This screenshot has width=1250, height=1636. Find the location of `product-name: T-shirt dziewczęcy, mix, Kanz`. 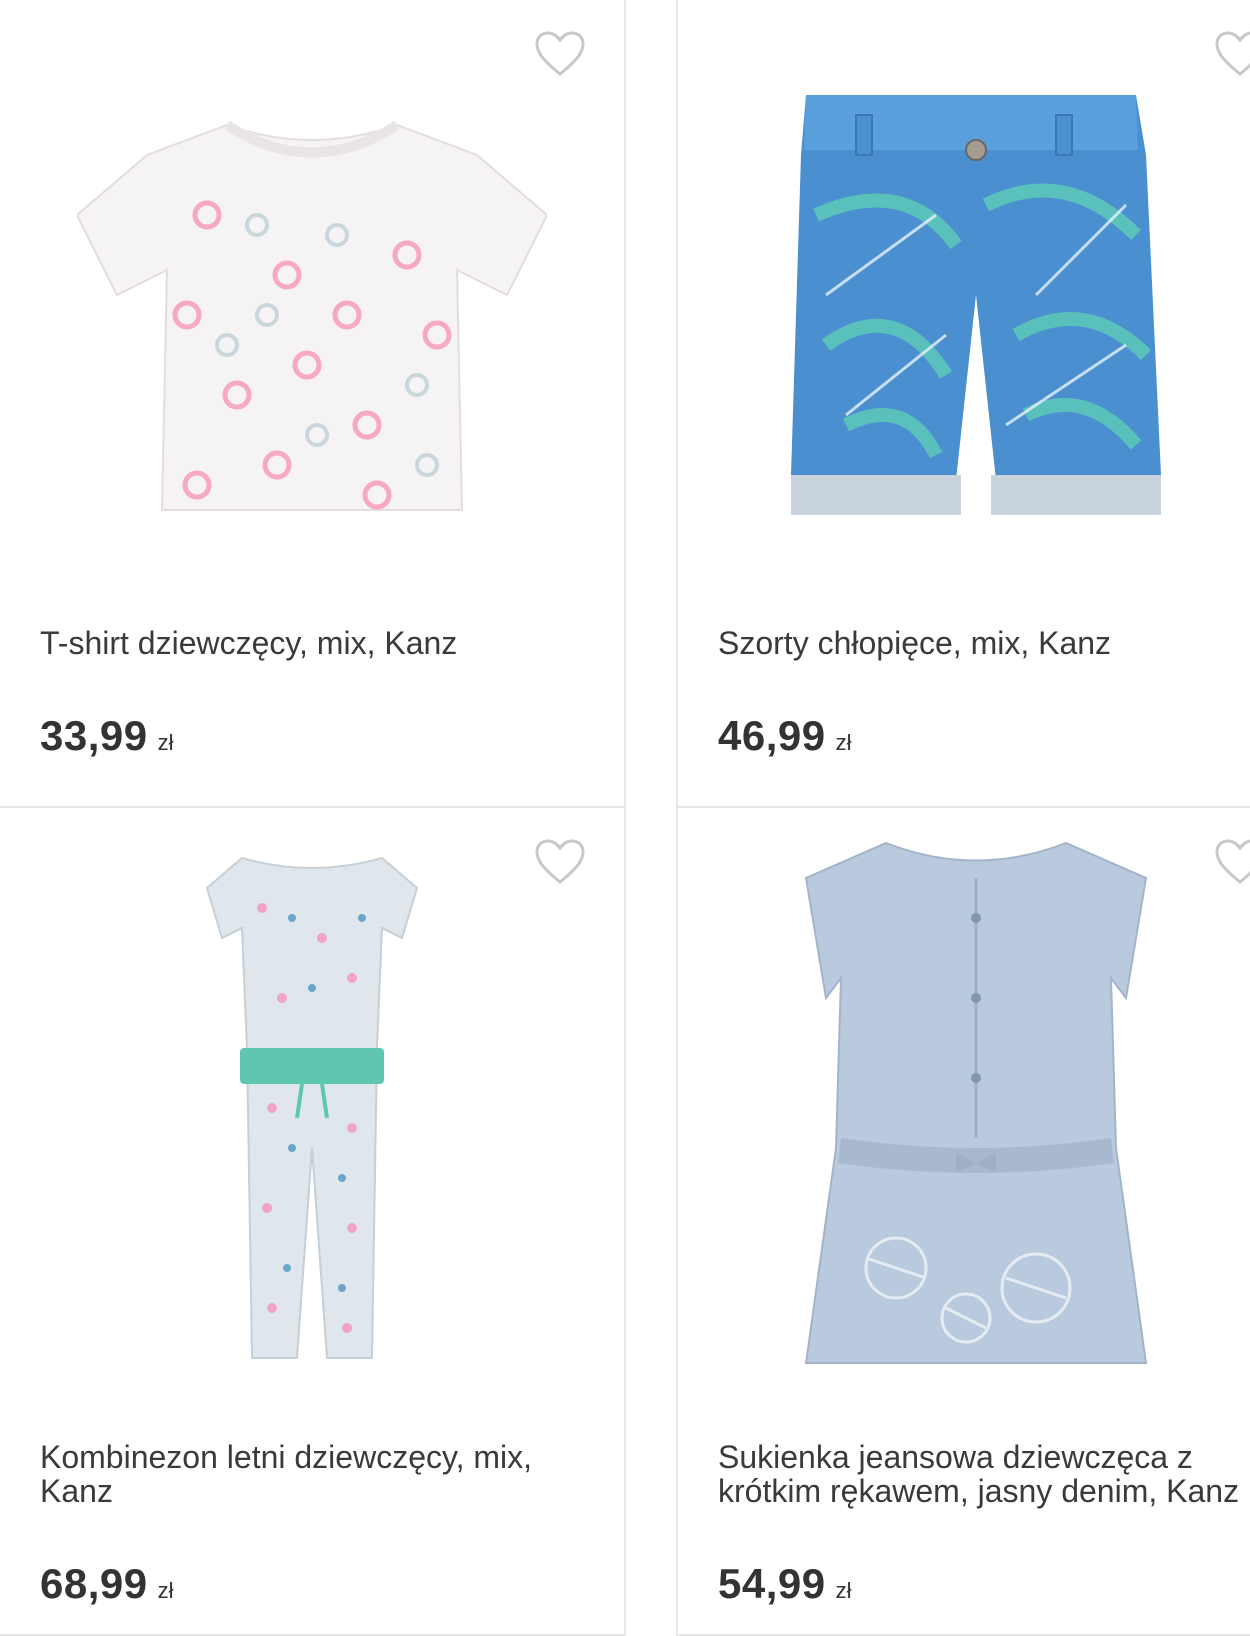

product-name: T-shirt dziewczęcy, mix, Kanz is located at coordinates (320, 643).